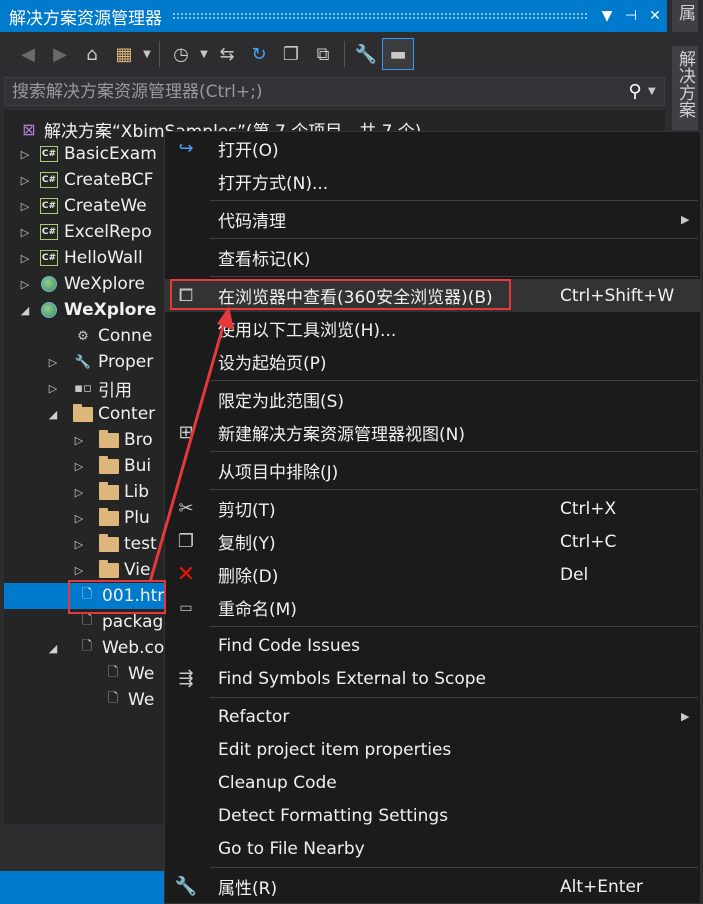  I want to click on tree-item-label: Conne, so click(125, 336).